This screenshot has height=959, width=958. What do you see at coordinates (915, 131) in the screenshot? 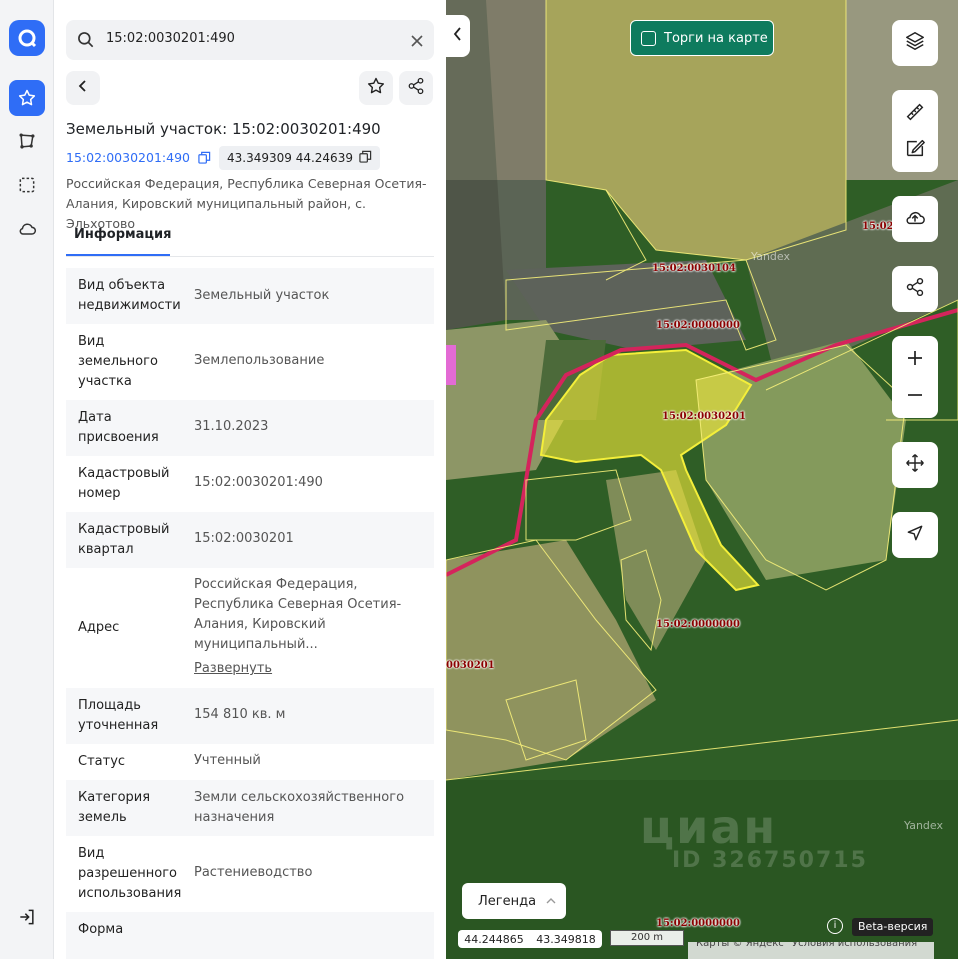
I see `draw-tools-group` at bounding box center [915, 131].